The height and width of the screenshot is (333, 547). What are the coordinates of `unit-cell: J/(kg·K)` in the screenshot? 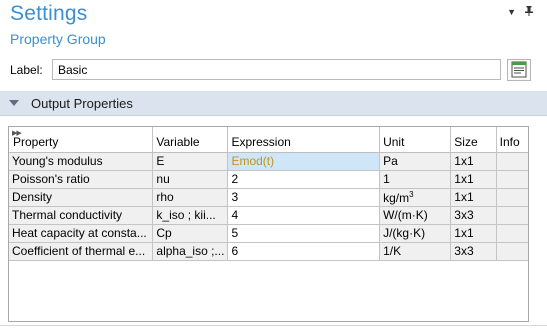 It's located at (415, 233).